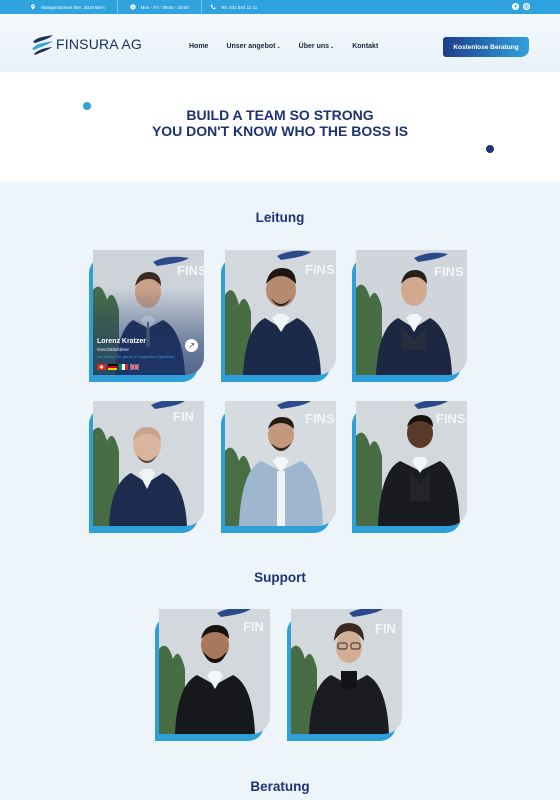 The image size is (560, 800). Describe the element at coordinates (164, 7) in the screenshot. I see `hours-text: Mon - Fri : 09:00 - 19:00` at that location.